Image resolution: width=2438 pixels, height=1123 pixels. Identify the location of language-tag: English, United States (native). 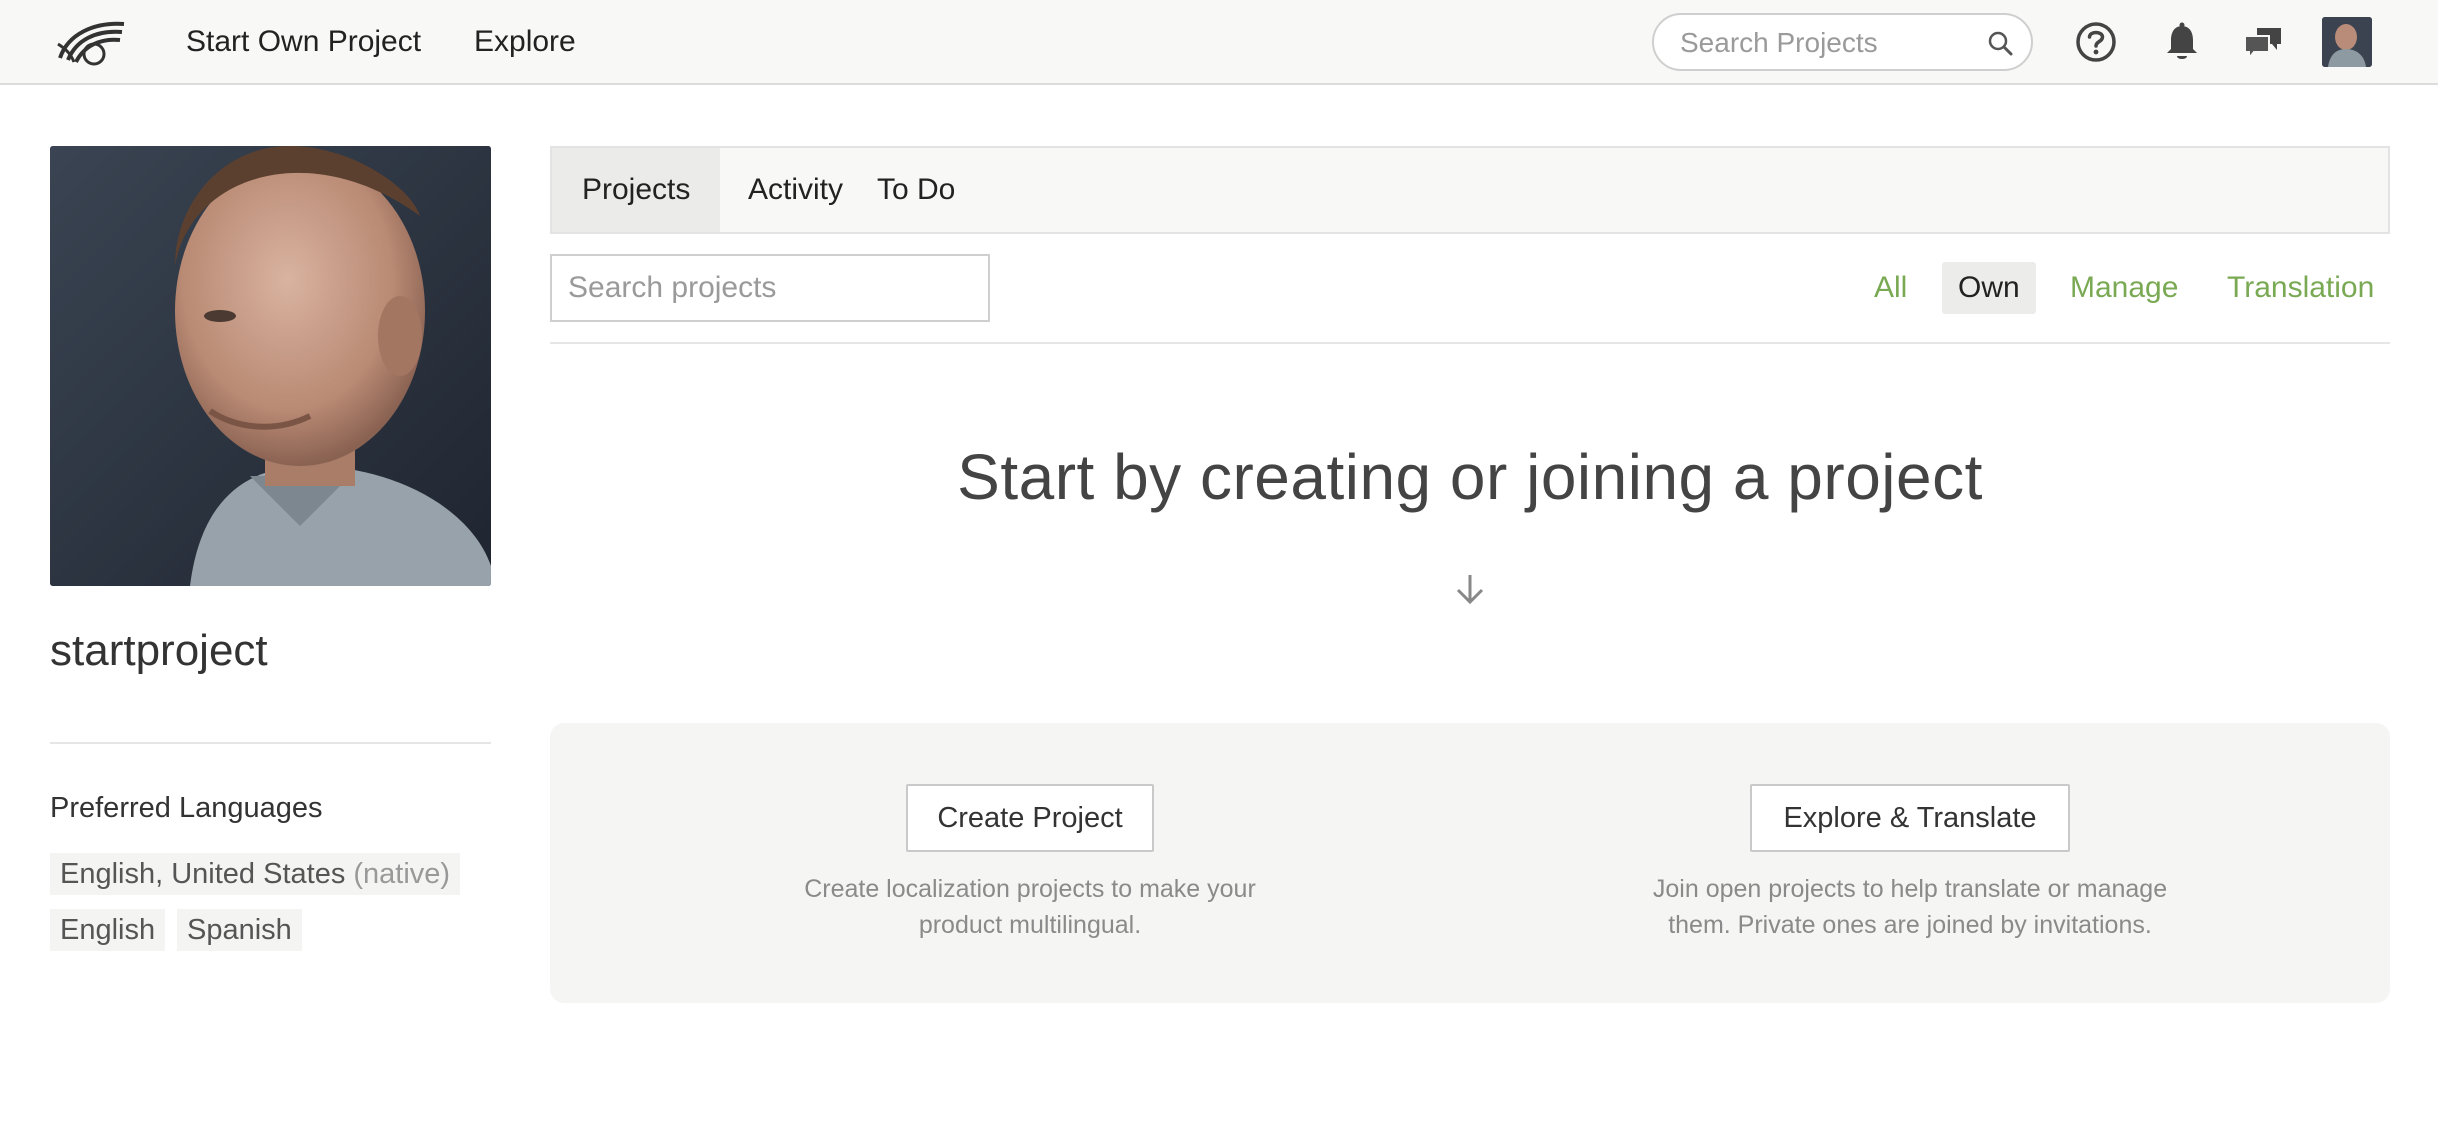
(255, 874).